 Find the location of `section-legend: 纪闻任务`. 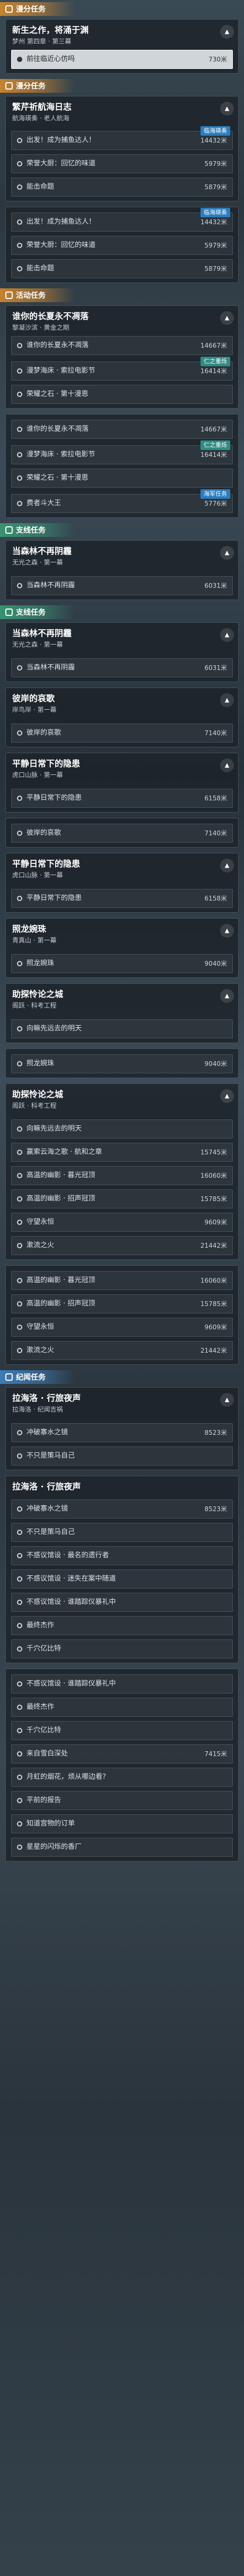

section-legend: 纪闻任务 is located at coordinates (117, 1377).